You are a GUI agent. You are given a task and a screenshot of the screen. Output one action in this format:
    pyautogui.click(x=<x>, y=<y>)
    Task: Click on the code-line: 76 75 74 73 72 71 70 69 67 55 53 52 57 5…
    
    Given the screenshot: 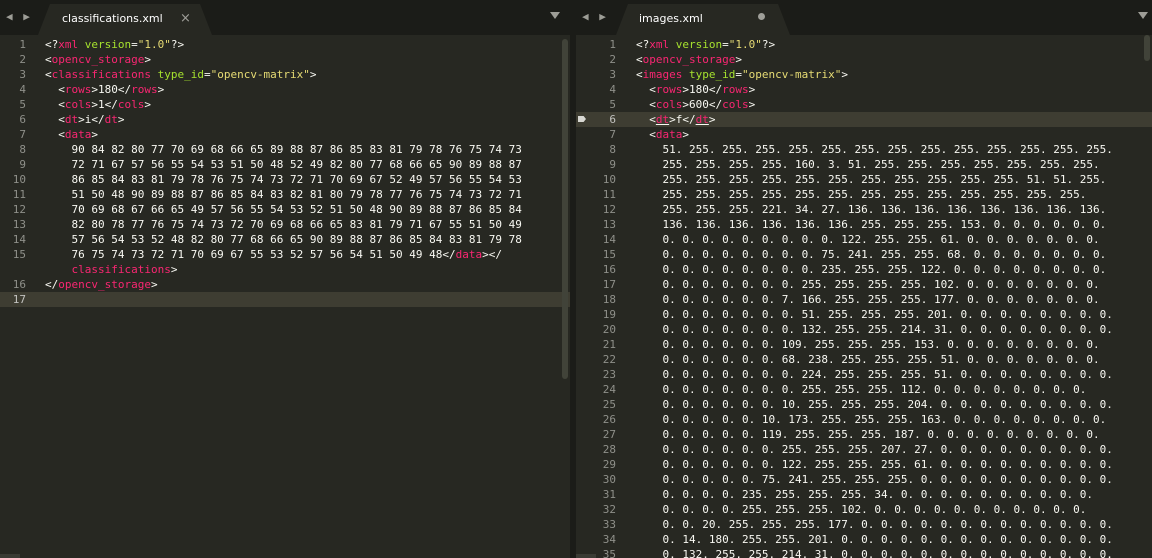 What is the action you would take?
    pyautogui.click(x=273, y=254)
    